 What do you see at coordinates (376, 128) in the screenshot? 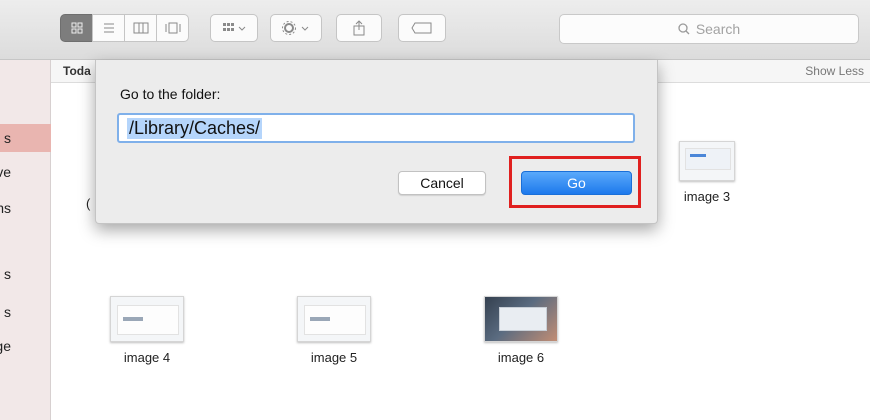
I see `folder-path-input: /Library/Caches/` at bounding box center [376, 128].